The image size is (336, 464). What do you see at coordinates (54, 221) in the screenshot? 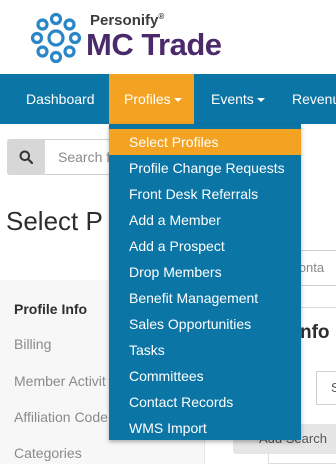
I see `page-title: Select P` at bounding box center [54, 221].